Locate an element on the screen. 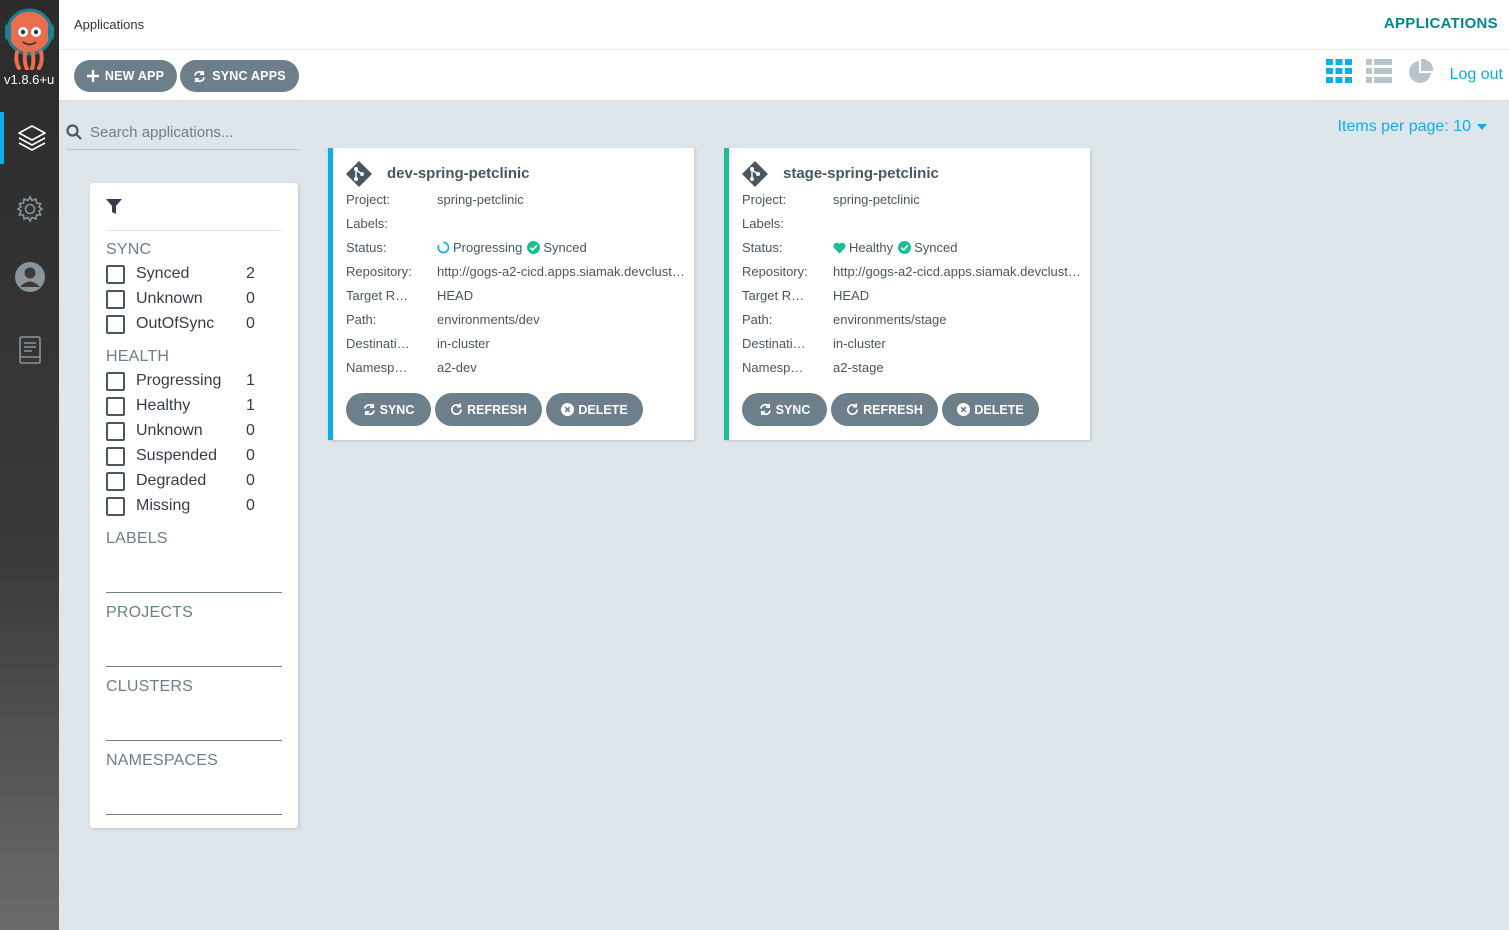 The height and width of the screenshot is (930, 1509). health-status: Healthy is located at coordinates (871, 247).